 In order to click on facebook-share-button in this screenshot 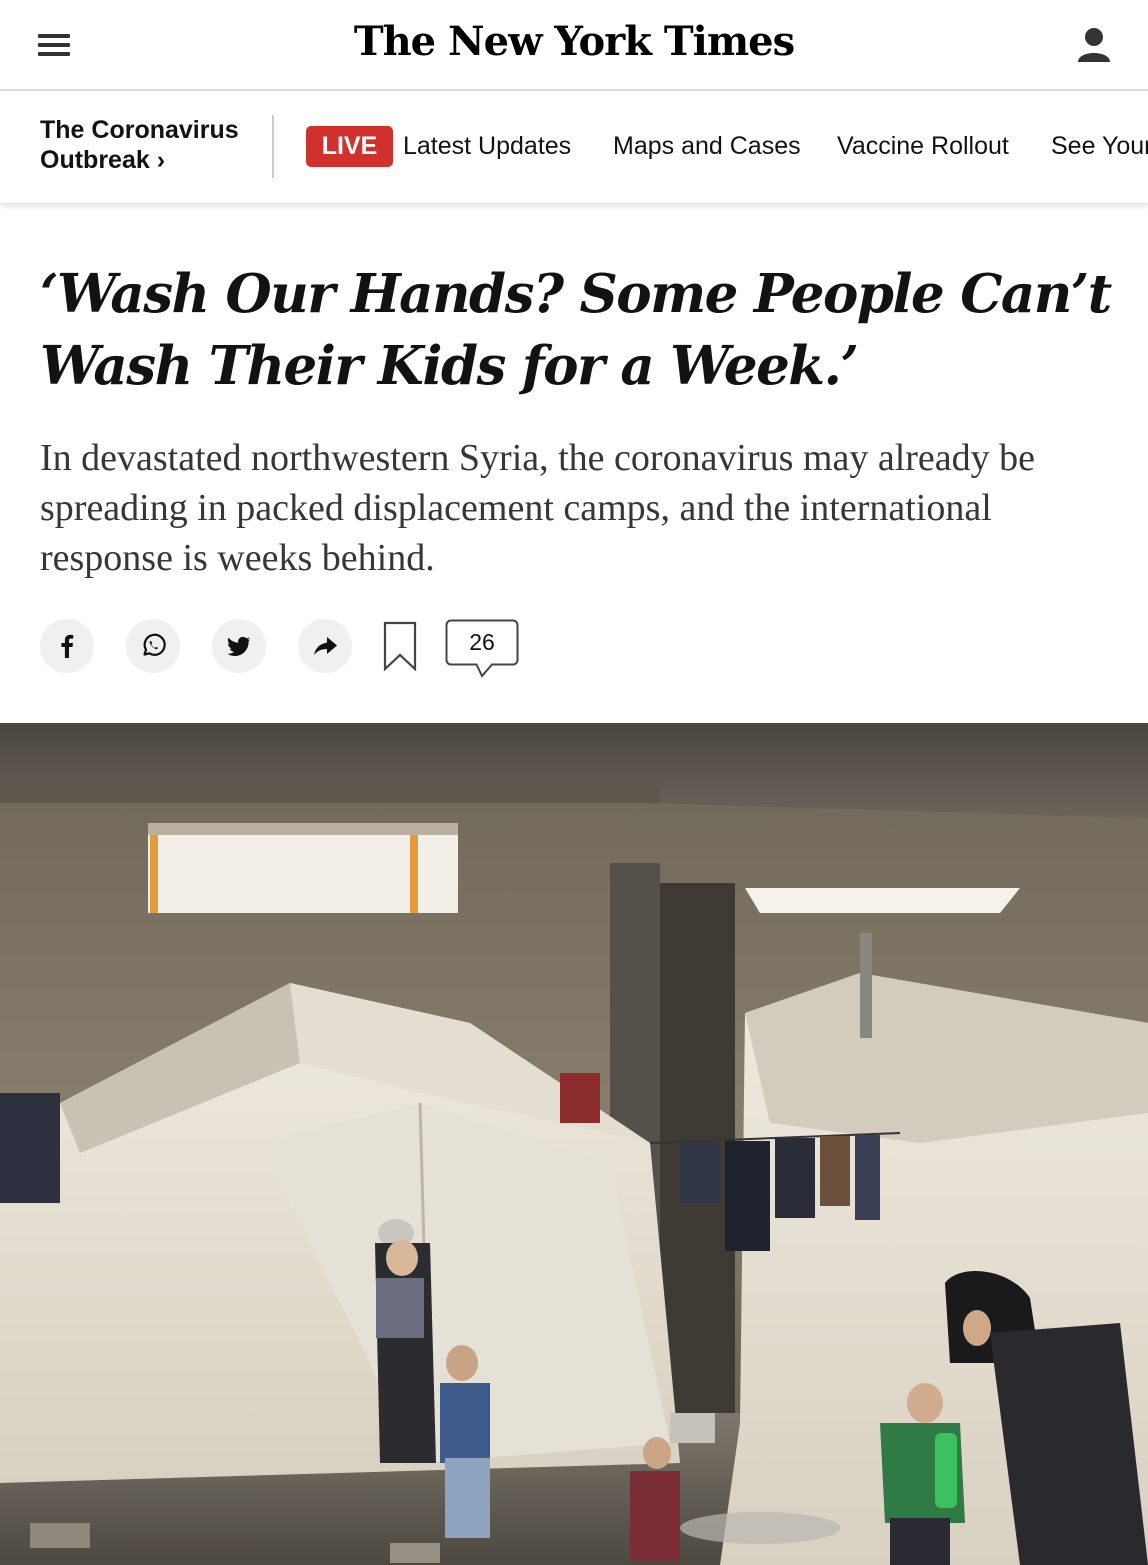, I will do `click(67, 646)`.